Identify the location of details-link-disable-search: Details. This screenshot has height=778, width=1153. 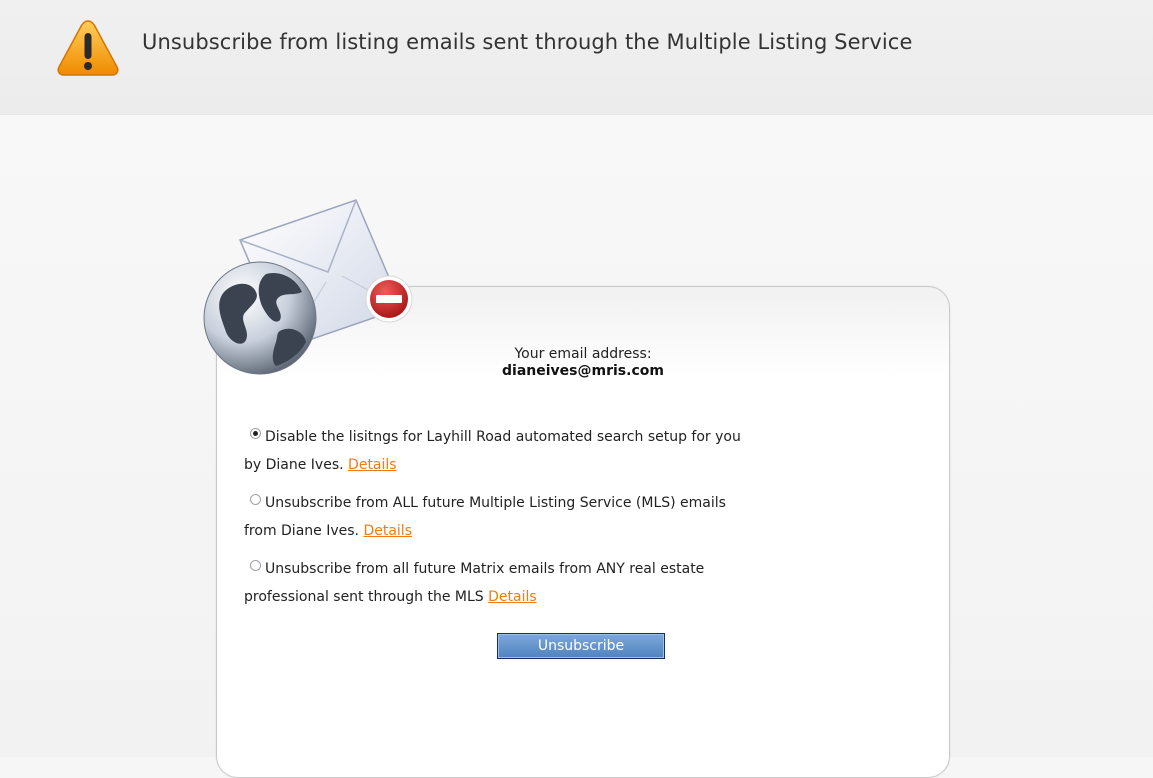
(372, 465).